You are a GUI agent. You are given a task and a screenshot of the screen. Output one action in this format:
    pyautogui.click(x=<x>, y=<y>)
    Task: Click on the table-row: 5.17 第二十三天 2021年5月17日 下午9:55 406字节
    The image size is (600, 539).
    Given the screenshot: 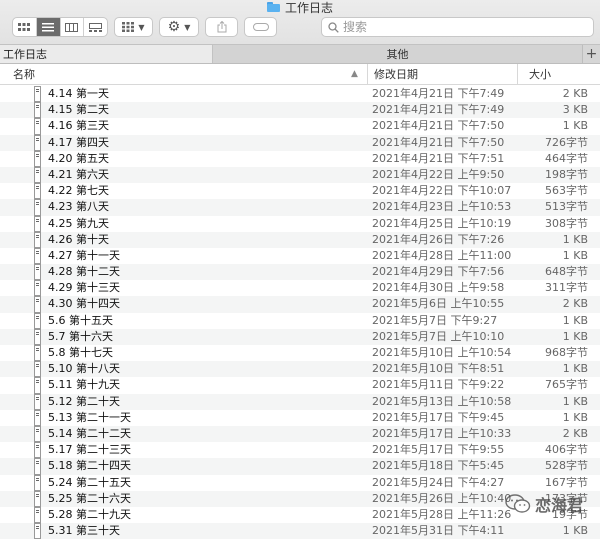 What is the action you would take?
    pyautogui.click(x=300, y=450)
    